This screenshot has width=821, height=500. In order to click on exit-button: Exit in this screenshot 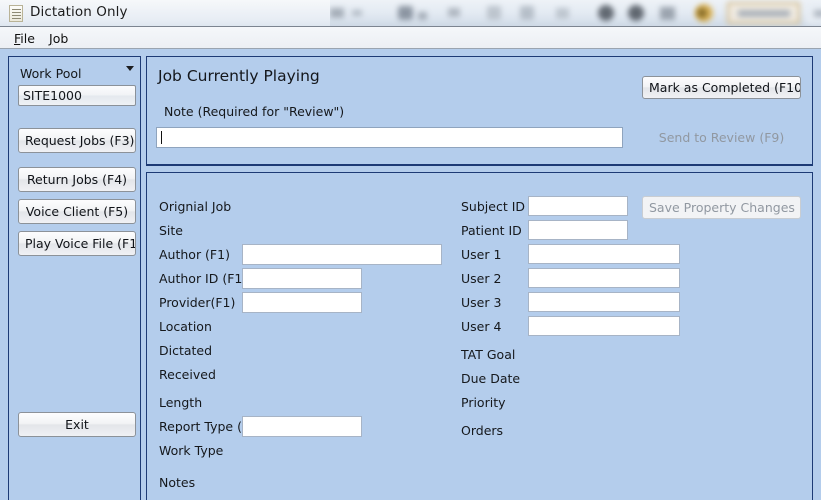, I will do `click(77, 424)`.